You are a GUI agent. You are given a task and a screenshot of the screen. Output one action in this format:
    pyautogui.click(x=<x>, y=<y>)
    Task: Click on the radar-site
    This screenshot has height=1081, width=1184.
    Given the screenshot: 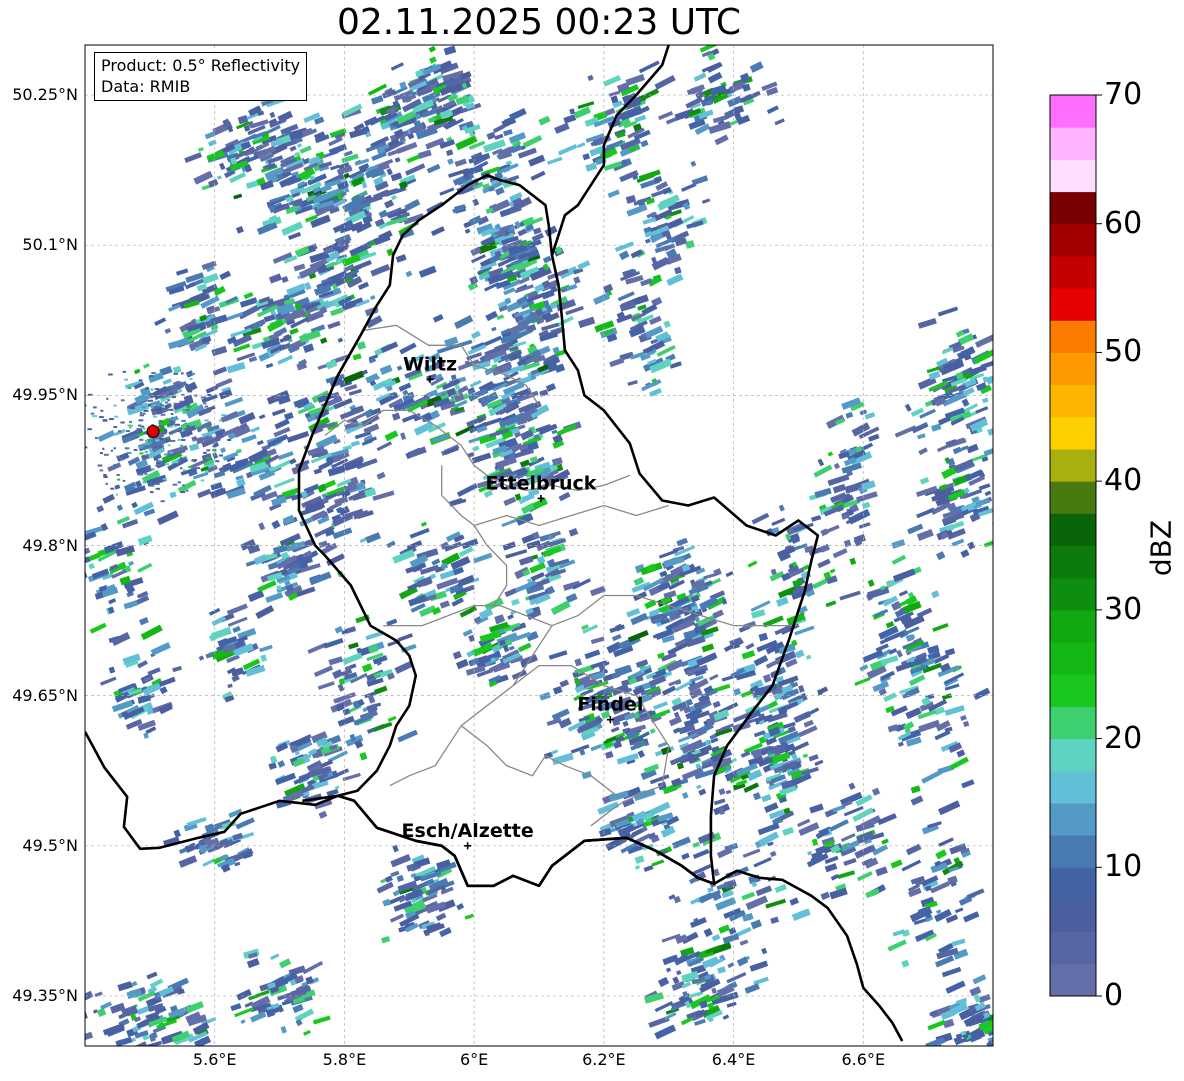 What is the action you would take?
    pyautogui.click(x=153, y=431)
    